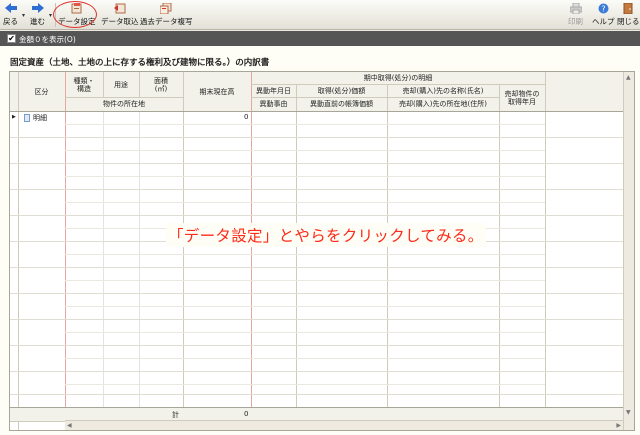 The height and width of the screenshot is (435, 640). Describe the element at coordinates (11, 8) in the screenshot. I see `back-arrow-icon` at that location.